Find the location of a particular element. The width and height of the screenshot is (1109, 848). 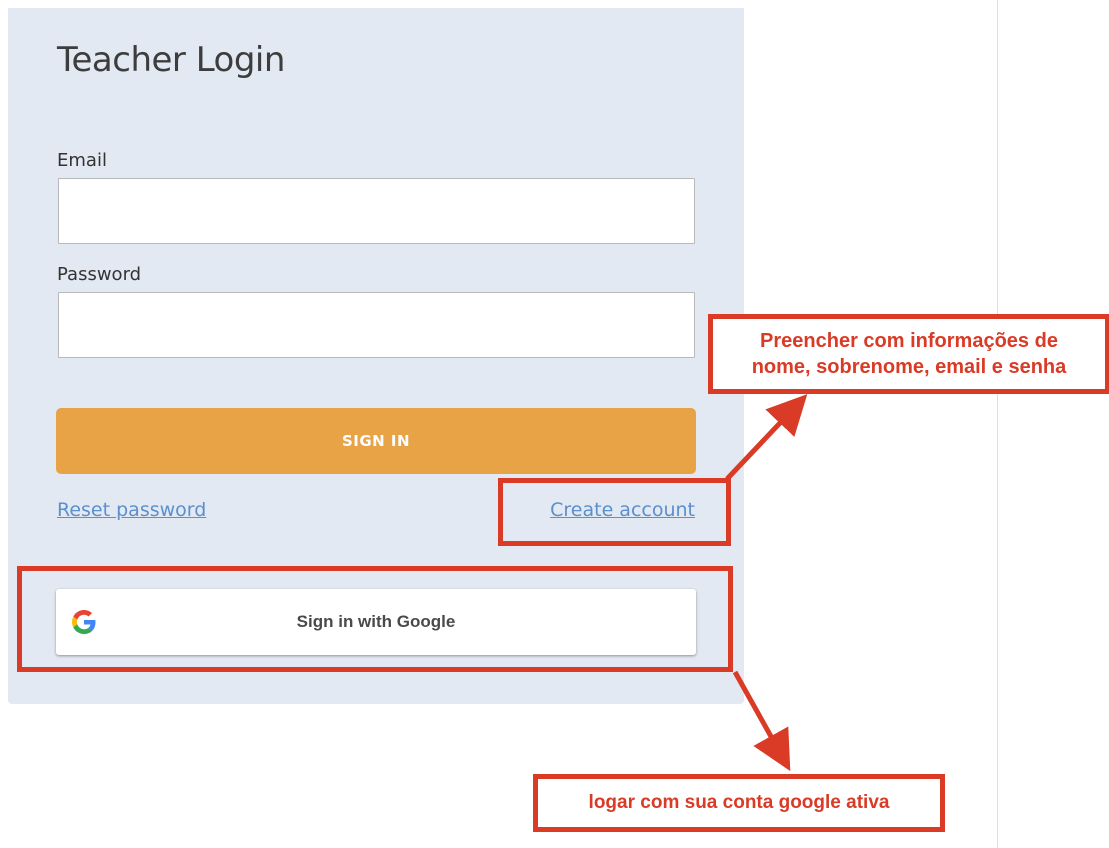

page-title: Teacher Login is located at coordinates (171, 60).